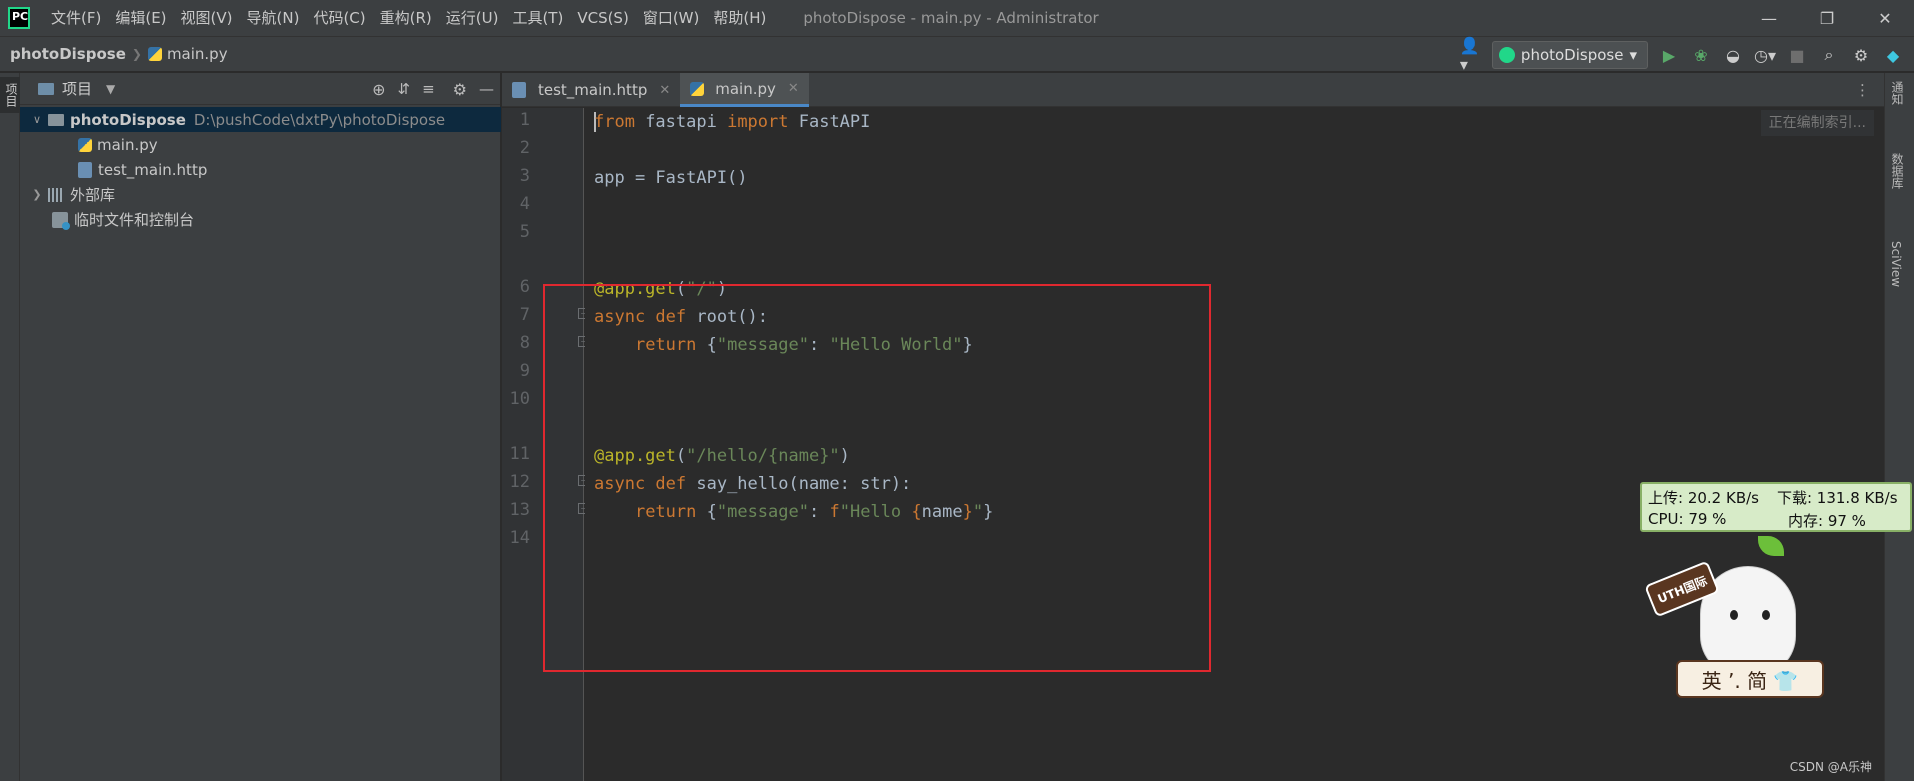  I want to click on tree-scratches-label: 临时文件和控制台, so click(134, 220).